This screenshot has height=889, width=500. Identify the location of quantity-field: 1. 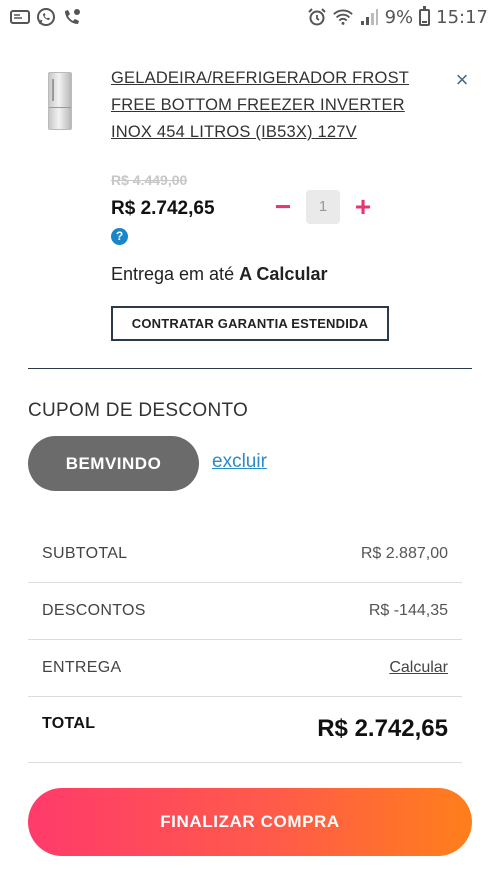
(323, 207).